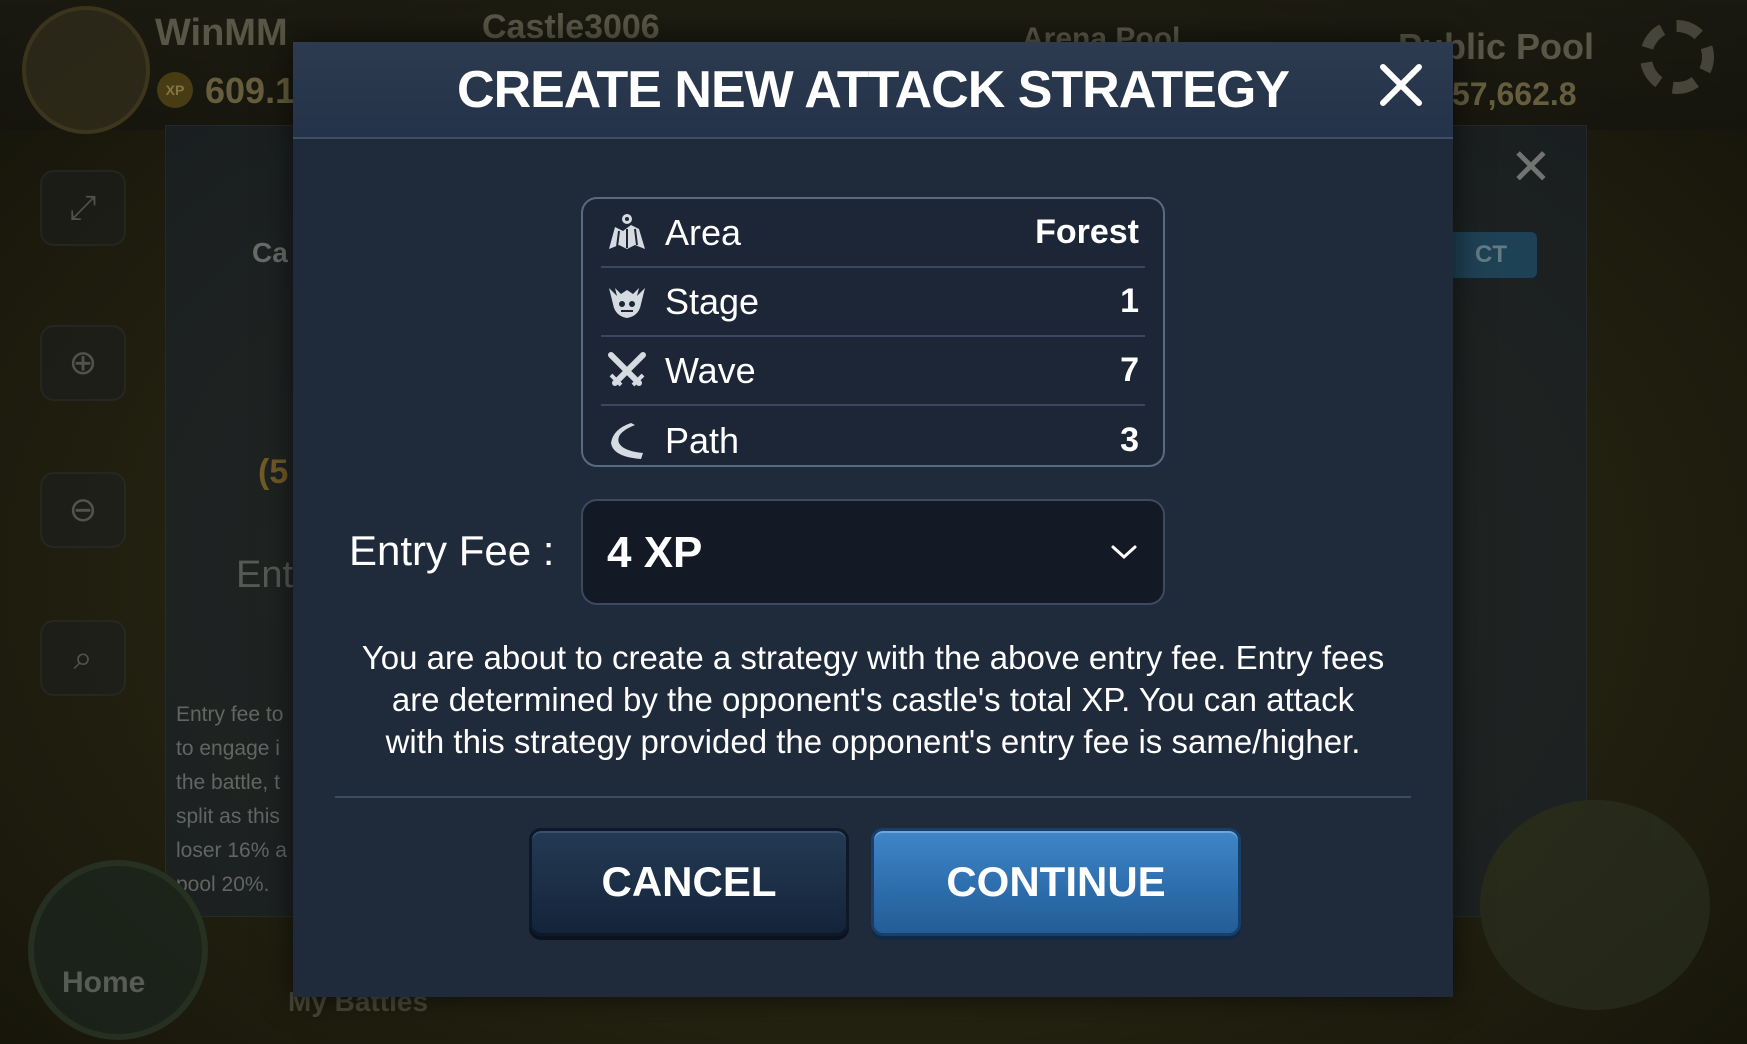 Image resolution: width=1747 pixels, height=1044 pixels. Describe the element at coordinates (83, 510) in the screenshot. I see `zoom-out-icon: ⊖` at that location.